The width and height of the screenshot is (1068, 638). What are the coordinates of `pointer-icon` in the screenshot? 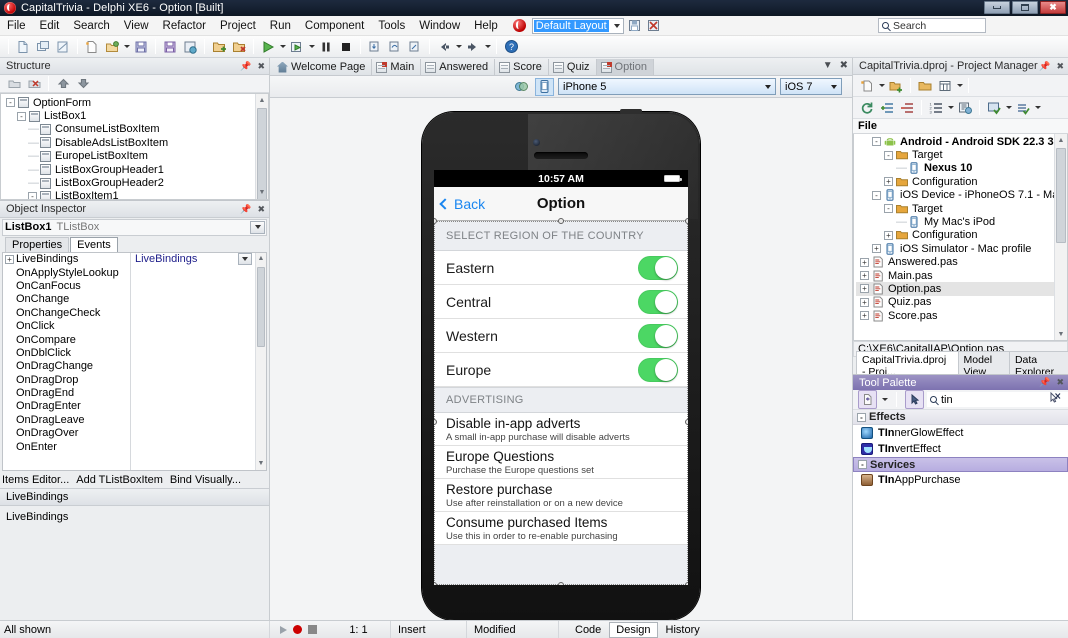 It's located at (914, 399).